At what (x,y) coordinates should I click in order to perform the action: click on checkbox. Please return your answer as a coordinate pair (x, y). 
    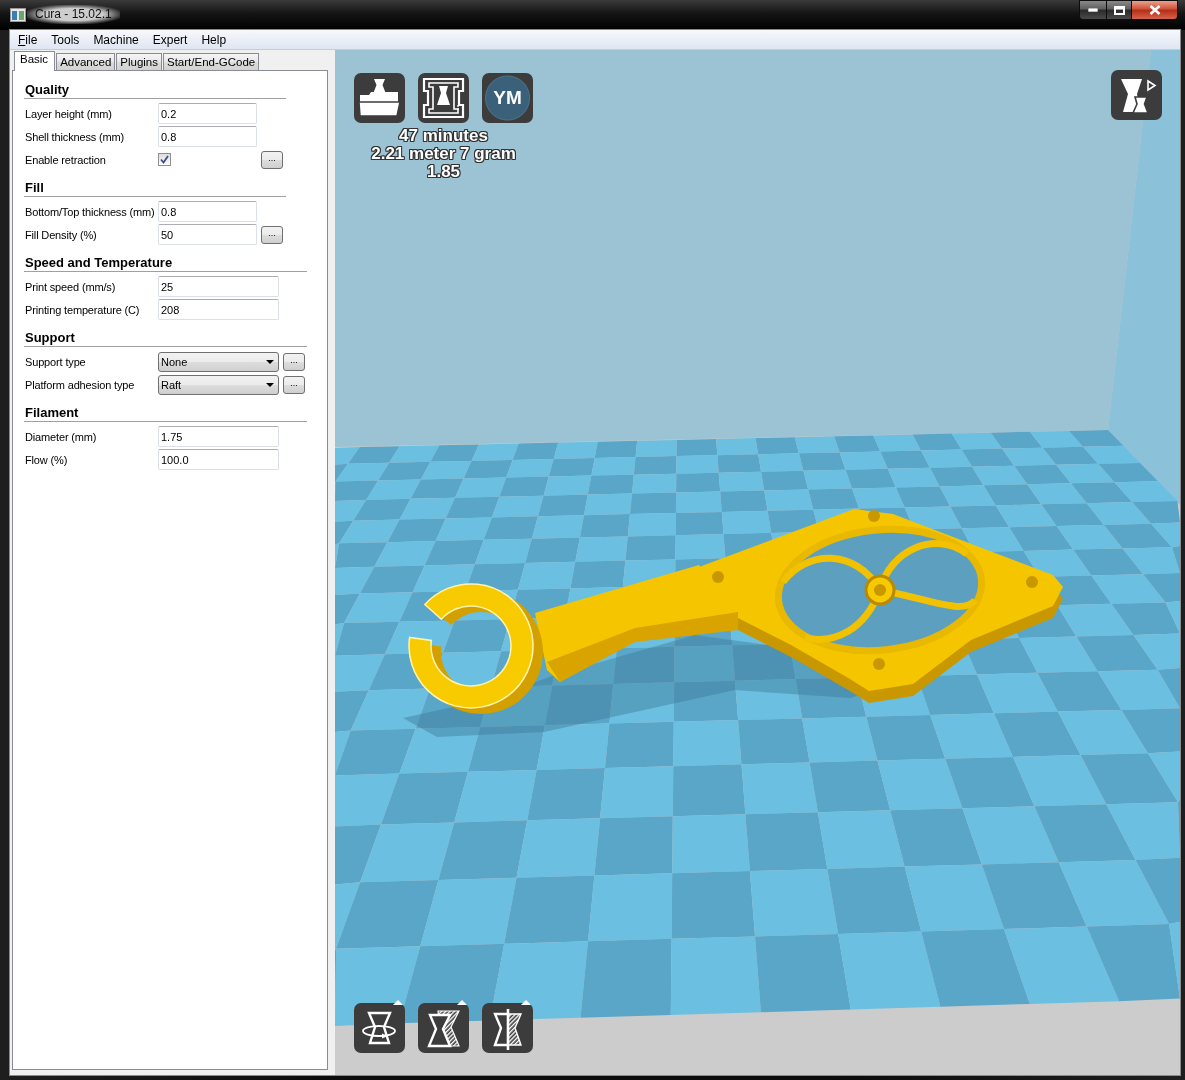
    Looking at the image, I should click on (164, 159).